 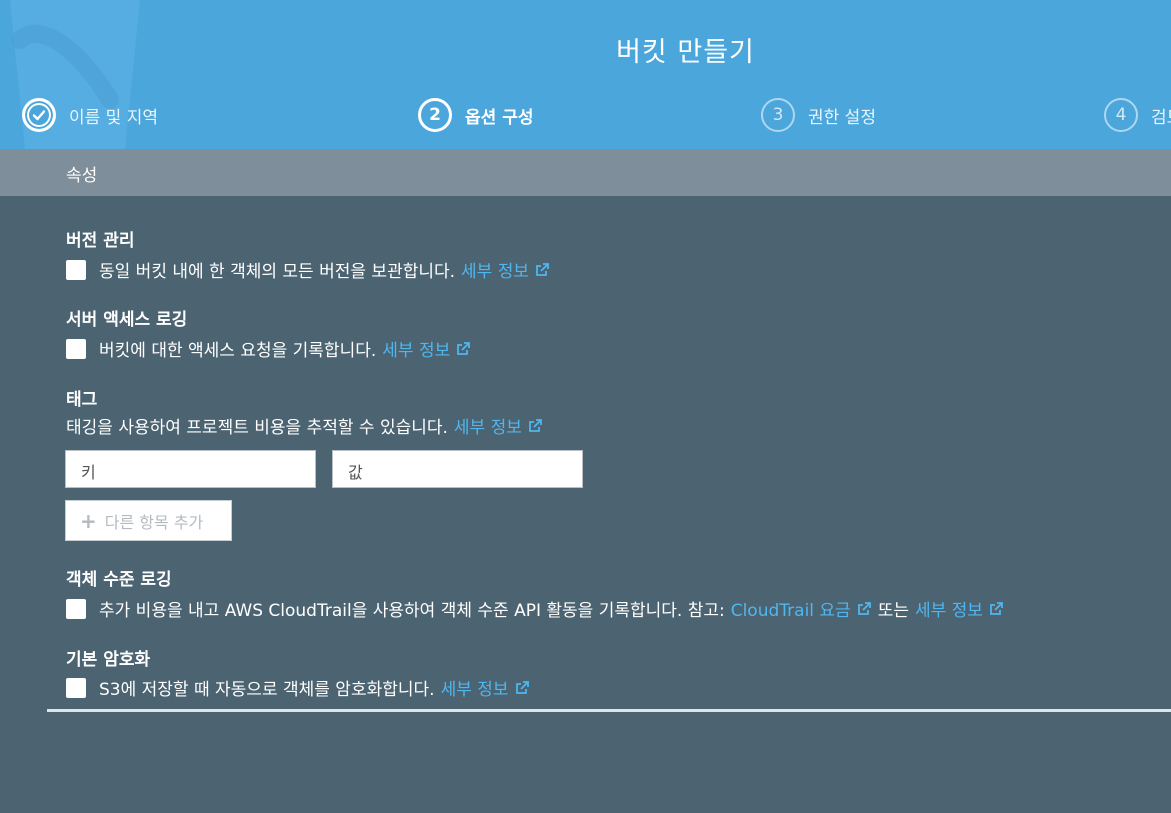 I want to click on logging-checkbox, so click(x=76, y=348).